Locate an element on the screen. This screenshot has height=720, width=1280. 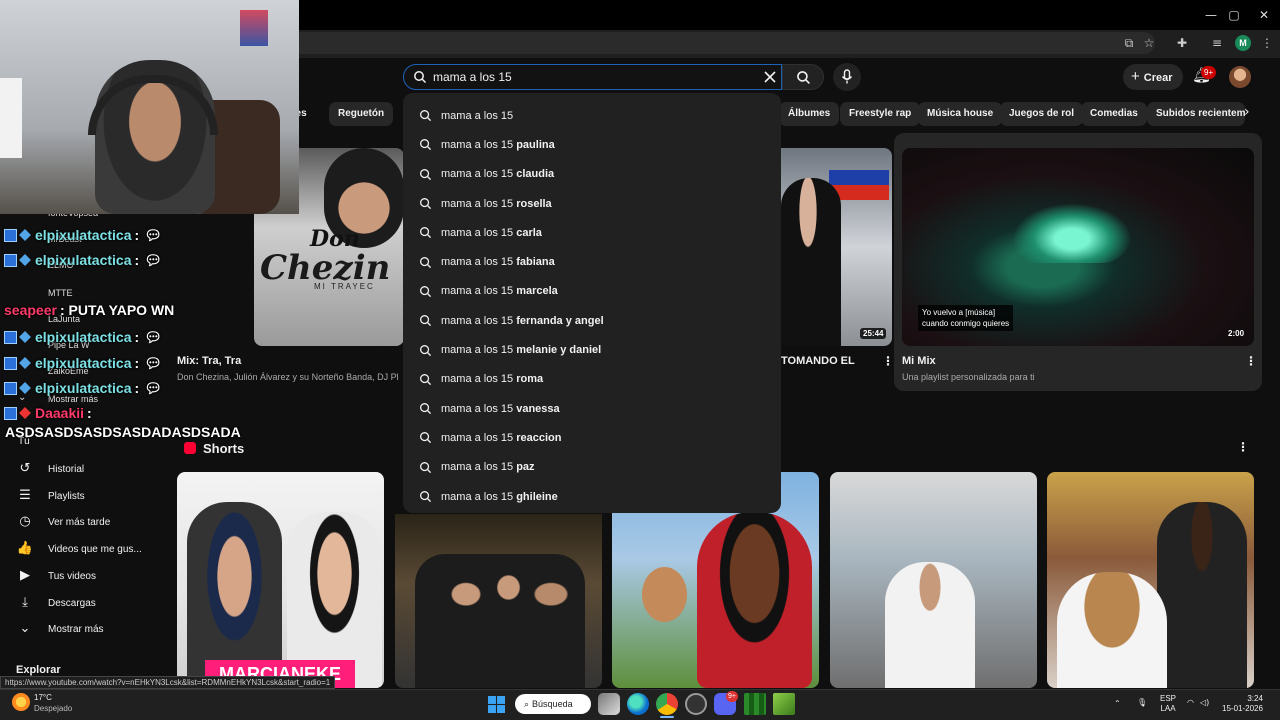
sidebar-item: ⌄ Mostrar más is located at coordinates (60, 629).